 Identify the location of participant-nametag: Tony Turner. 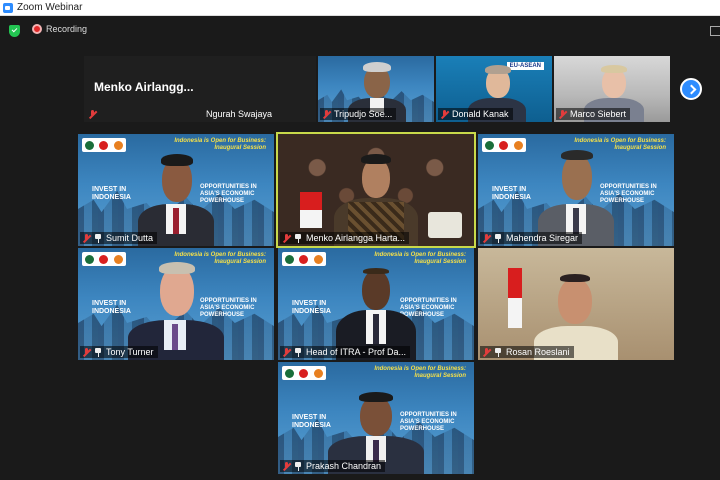
(119, 352).